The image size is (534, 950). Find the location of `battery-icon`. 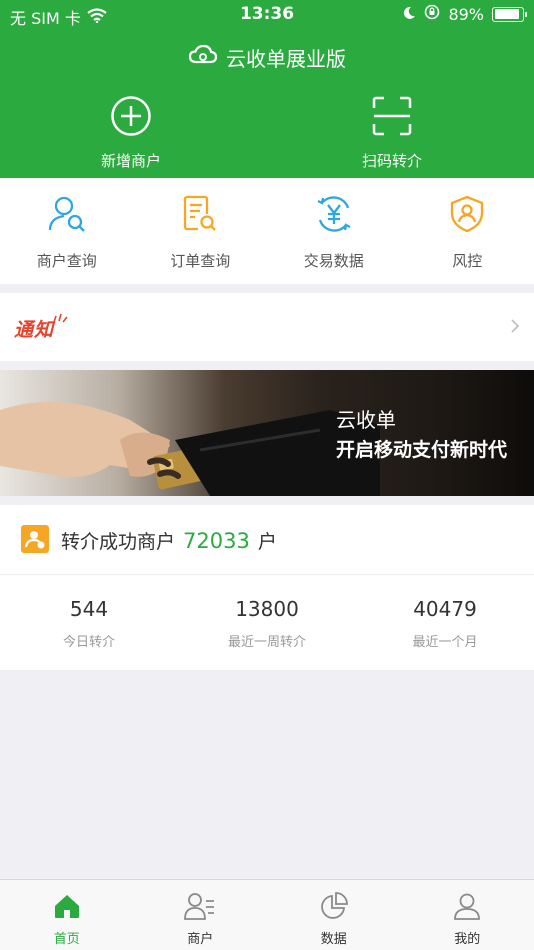

battery-icon is located at coordinates (509, 14).